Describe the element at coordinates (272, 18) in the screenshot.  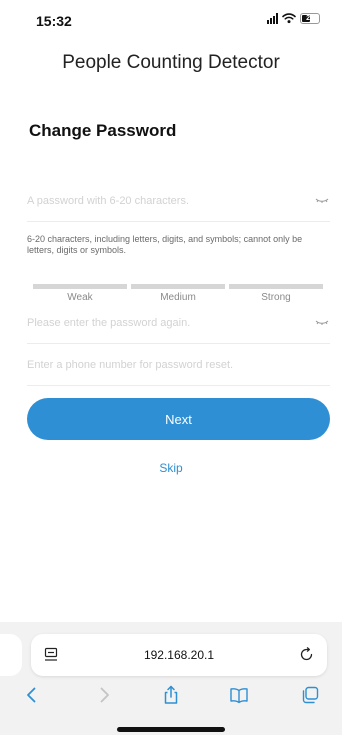
I see `cellular-icon` at that location.